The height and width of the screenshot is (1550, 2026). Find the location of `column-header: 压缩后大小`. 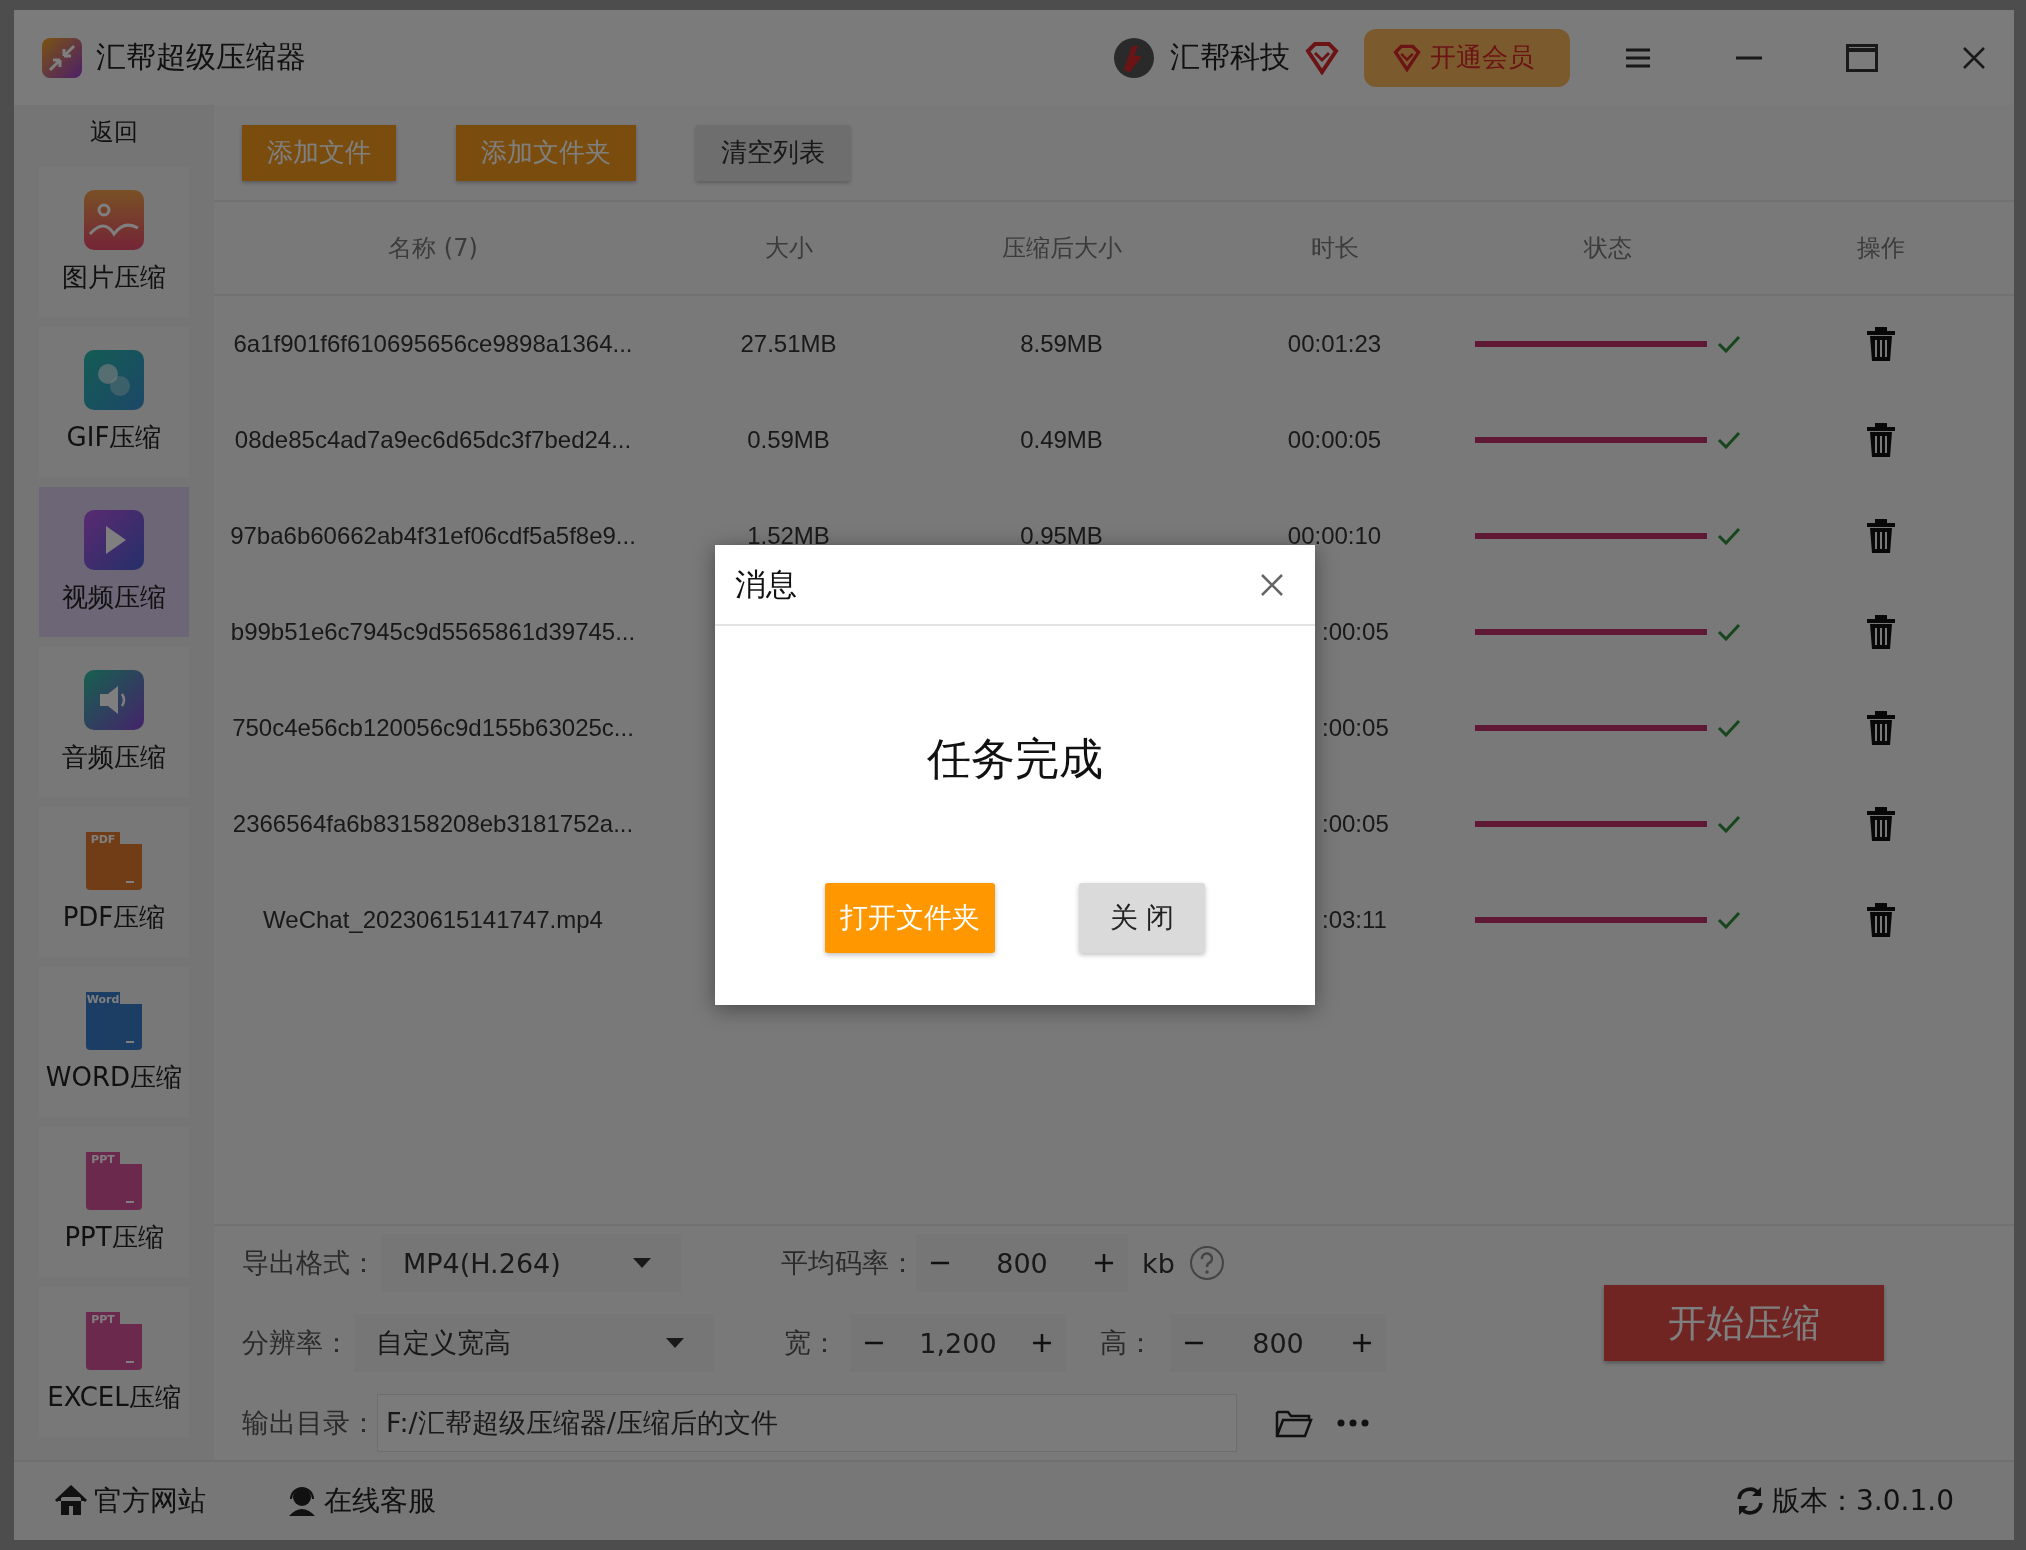

column-header: 压缩后大小 is located at coordinates (1061, 248).